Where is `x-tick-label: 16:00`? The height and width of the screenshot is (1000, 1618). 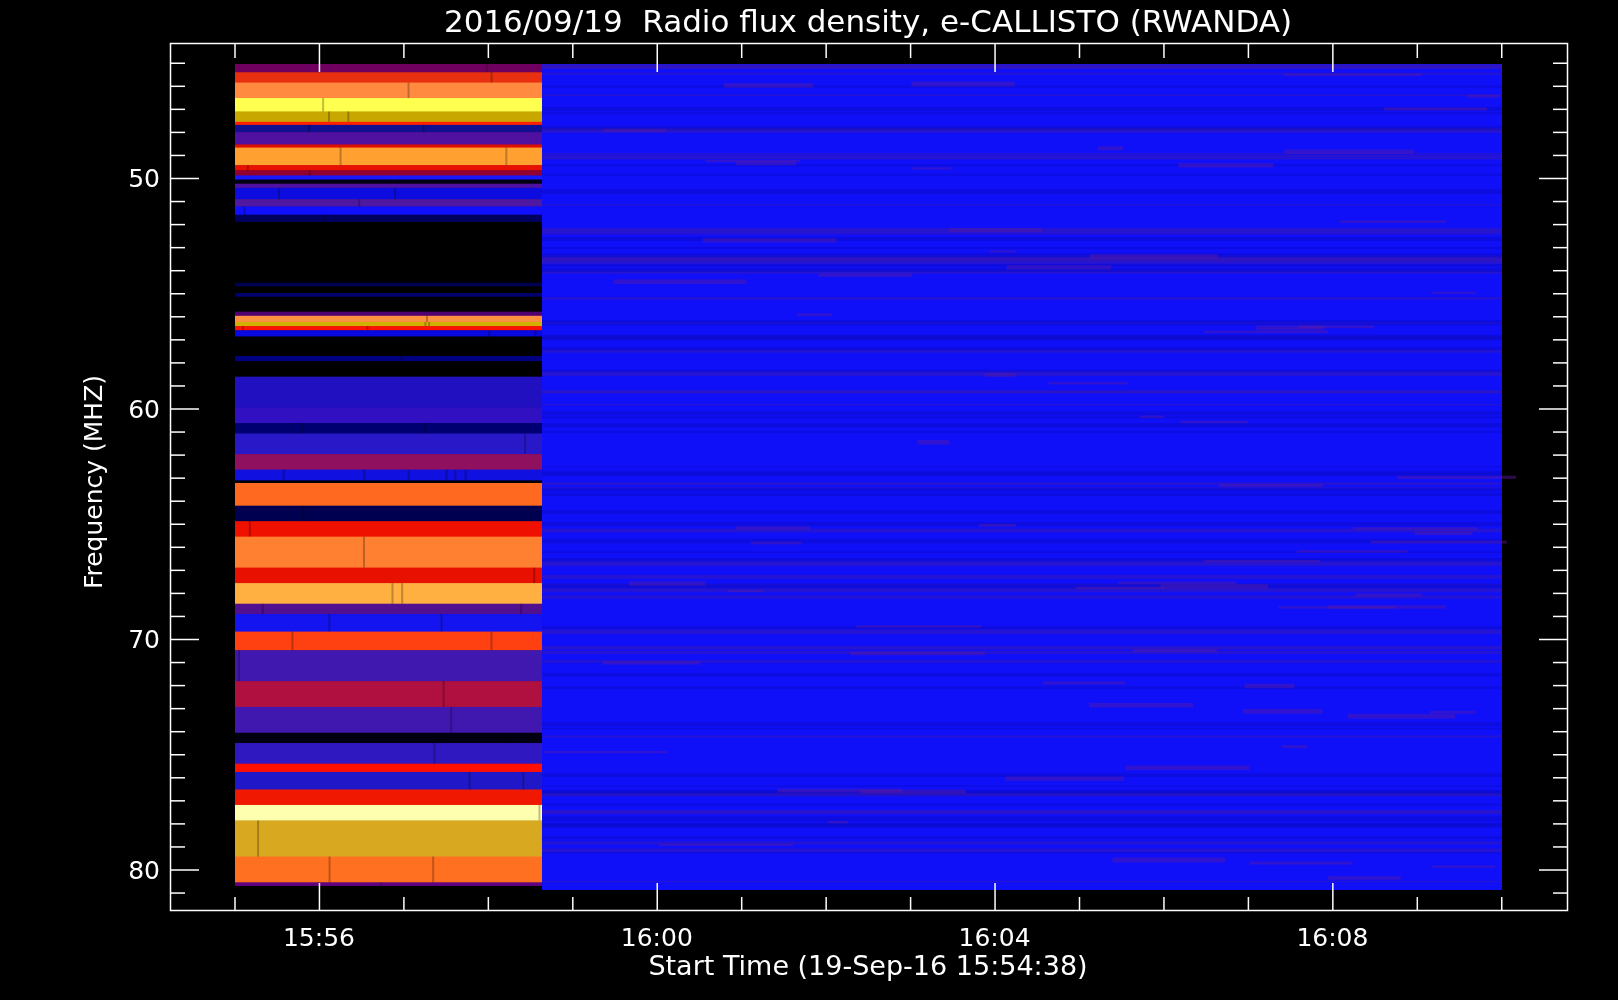 x-tick-label: 16:00 is located at coordinates (656, 937).